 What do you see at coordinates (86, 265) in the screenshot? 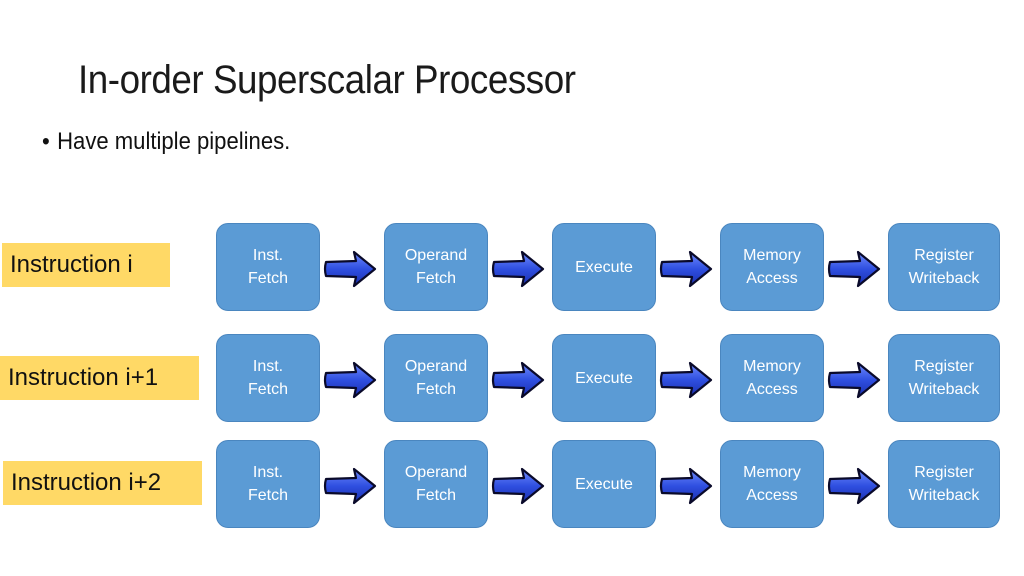
I see `row-label-instruction-i: Instruction i` at bounding box center [86, 265].